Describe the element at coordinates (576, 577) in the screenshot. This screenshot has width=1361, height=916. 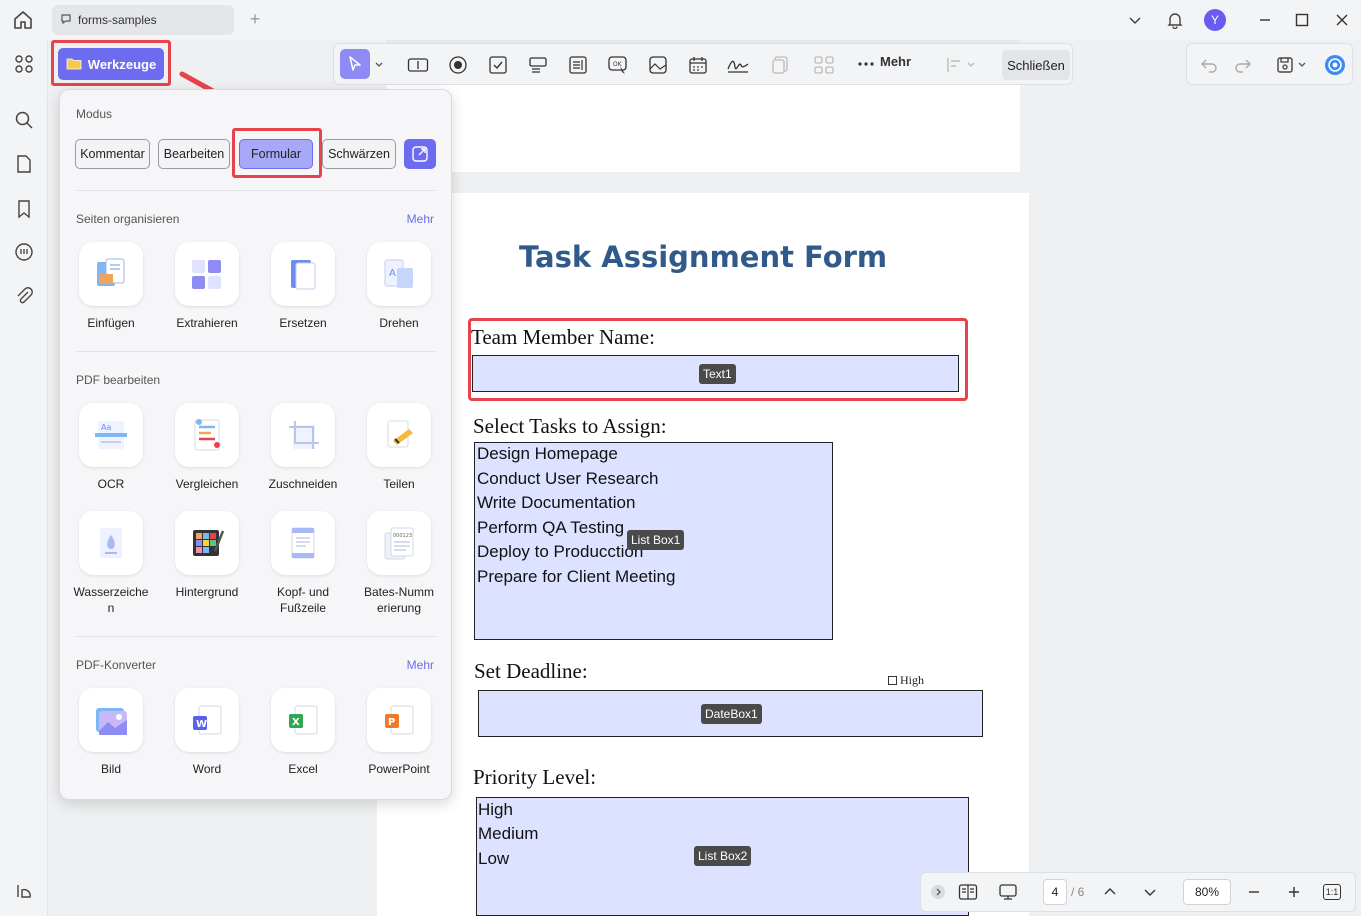
I see `list-item: Prepare for Client Meeting` at that location.